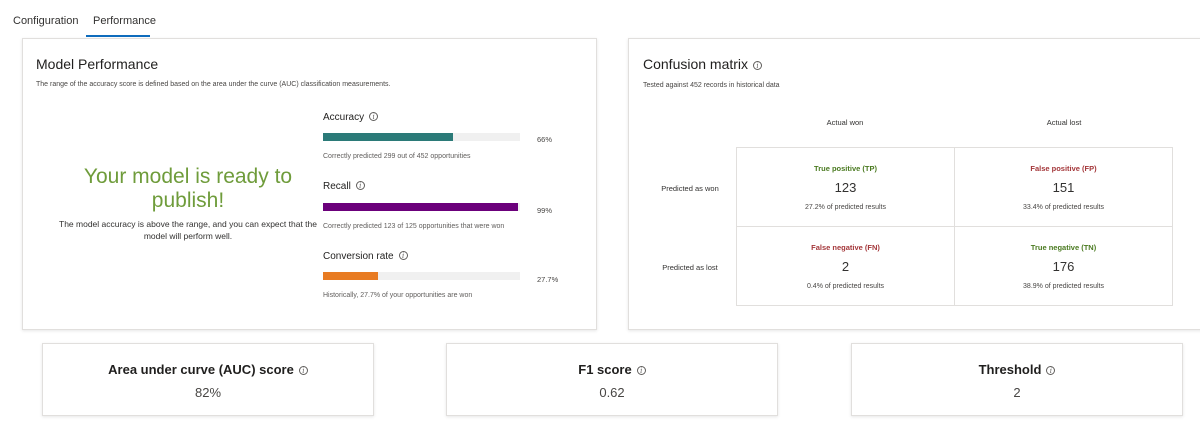  I want to click on cell-count: 151, so click(1063, 187).